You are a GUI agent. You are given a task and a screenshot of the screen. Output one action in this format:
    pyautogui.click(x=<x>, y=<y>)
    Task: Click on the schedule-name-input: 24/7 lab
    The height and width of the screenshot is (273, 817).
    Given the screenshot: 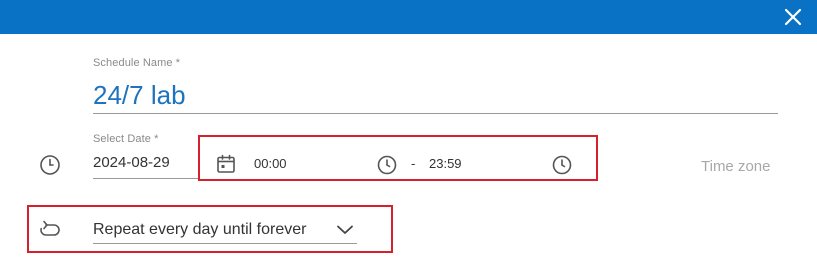 What is the action you would take?
    pyautogui.click(x=139, y=95)
    